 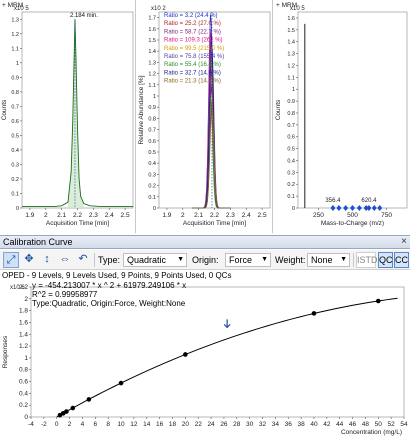 What do you see at coordinates (379, 424) in the screenshot?
I see `x-tick-label: 50` at bounding box center [379, 424].